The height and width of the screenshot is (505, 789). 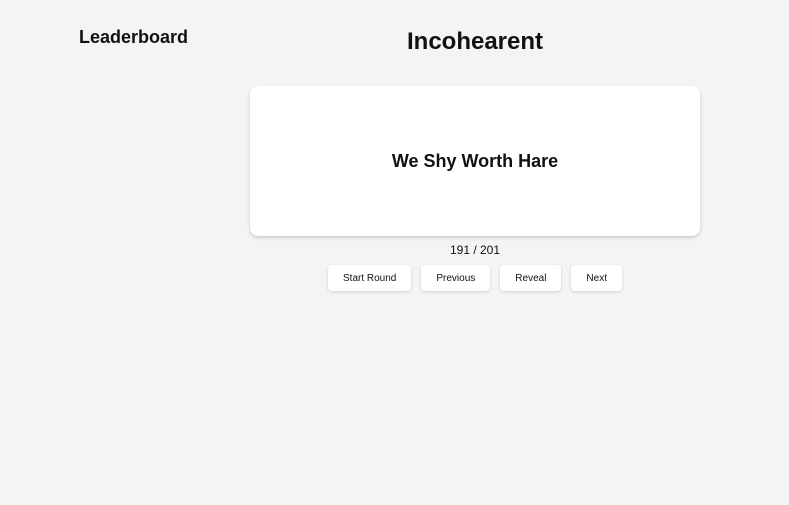 I want to click on phrase-text: We Shy Worth Hare, so click(x=475, y=161).